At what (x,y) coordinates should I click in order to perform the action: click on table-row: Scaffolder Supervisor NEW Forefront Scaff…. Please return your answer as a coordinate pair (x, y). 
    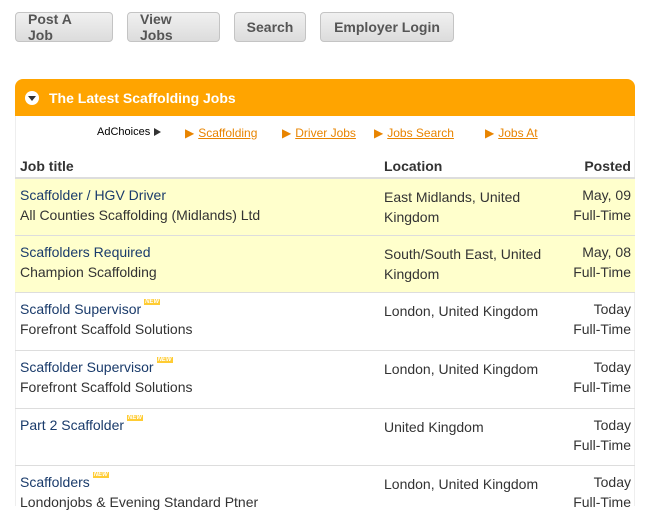
    Looking at the image, I should click on (325, 380).